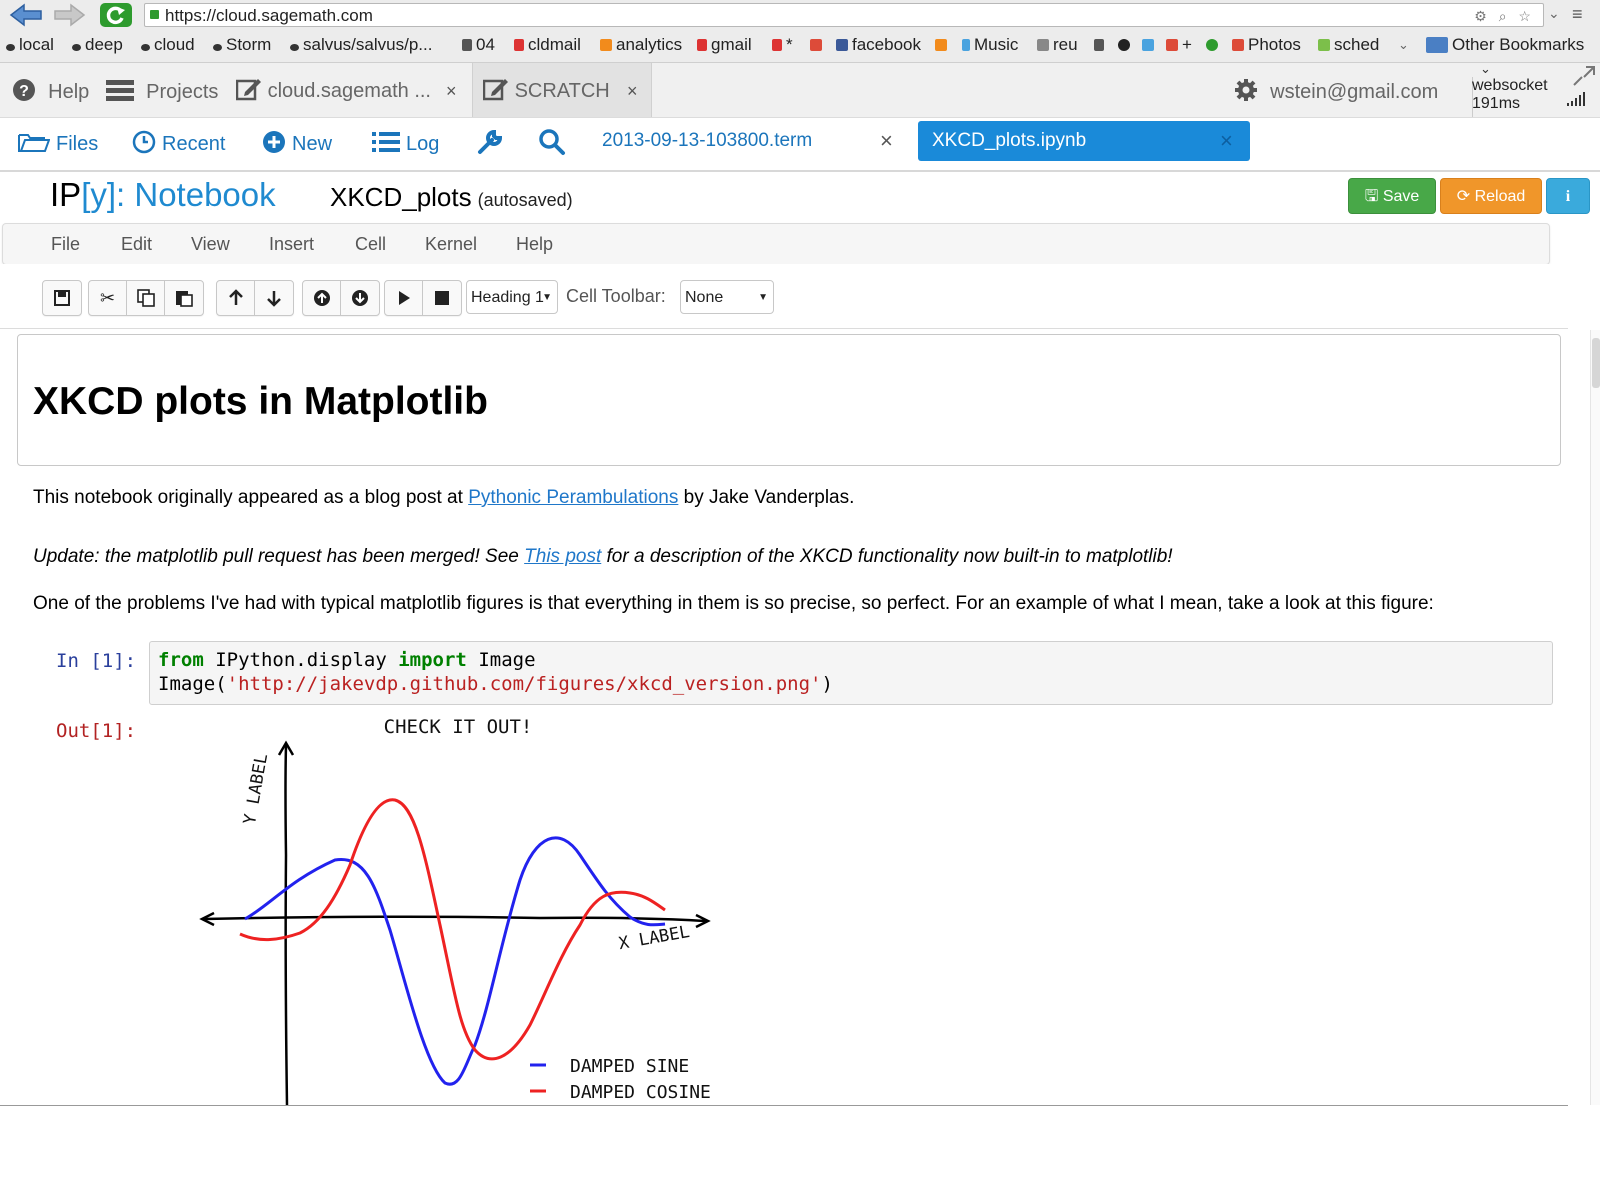 Image resolution: width=1600 pixels, height=1180 pixels. What do you see at coordinates (451, 244) in the screenshot?
I see `menu-kernel: Kernel` at bounding box center [451, 244].